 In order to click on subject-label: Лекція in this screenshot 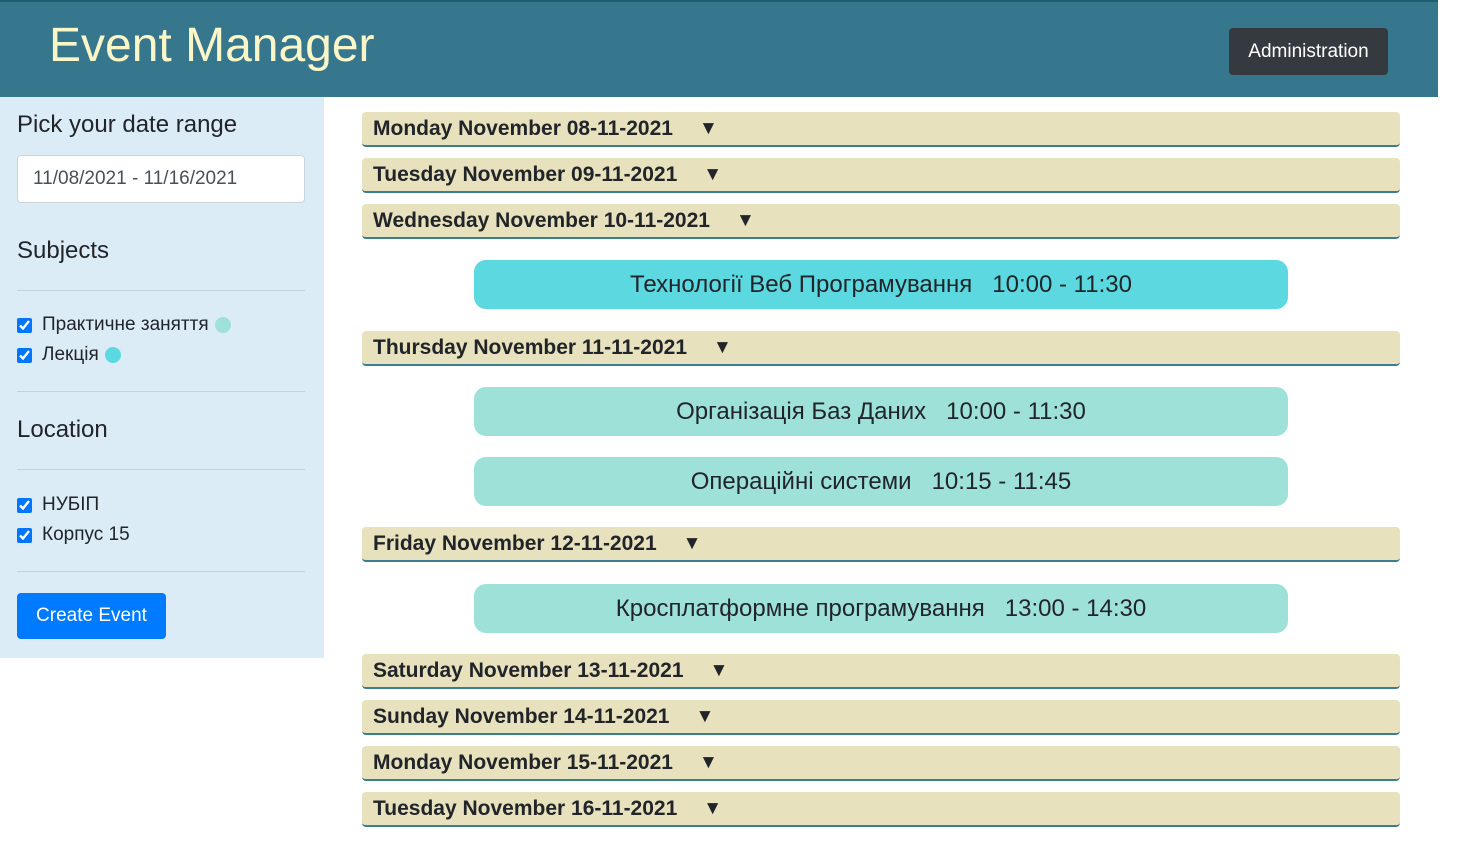, I will do `click(70, 354)`.